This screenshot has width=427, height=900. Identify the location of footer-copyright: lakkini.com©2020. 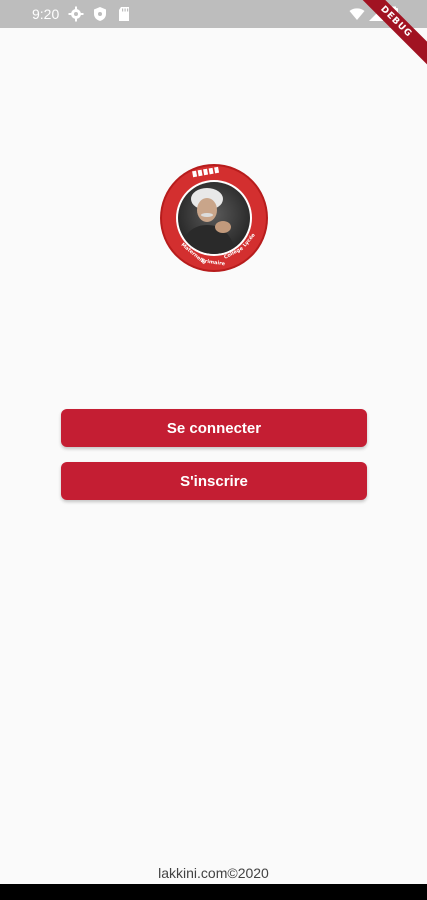
(213, 873).